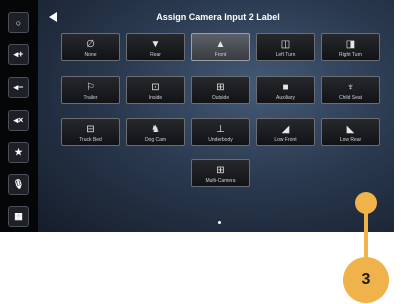  I want to click on tile-right-turn: ◨ Right Turn, so click(350, 47).